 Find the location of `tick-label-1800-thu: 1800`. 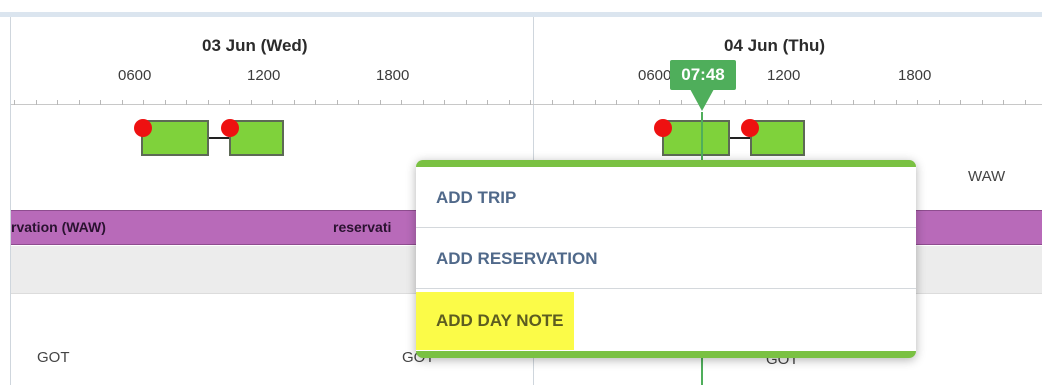

tick-label-1800-thu: 1800 is located at coordinates (915, 75).